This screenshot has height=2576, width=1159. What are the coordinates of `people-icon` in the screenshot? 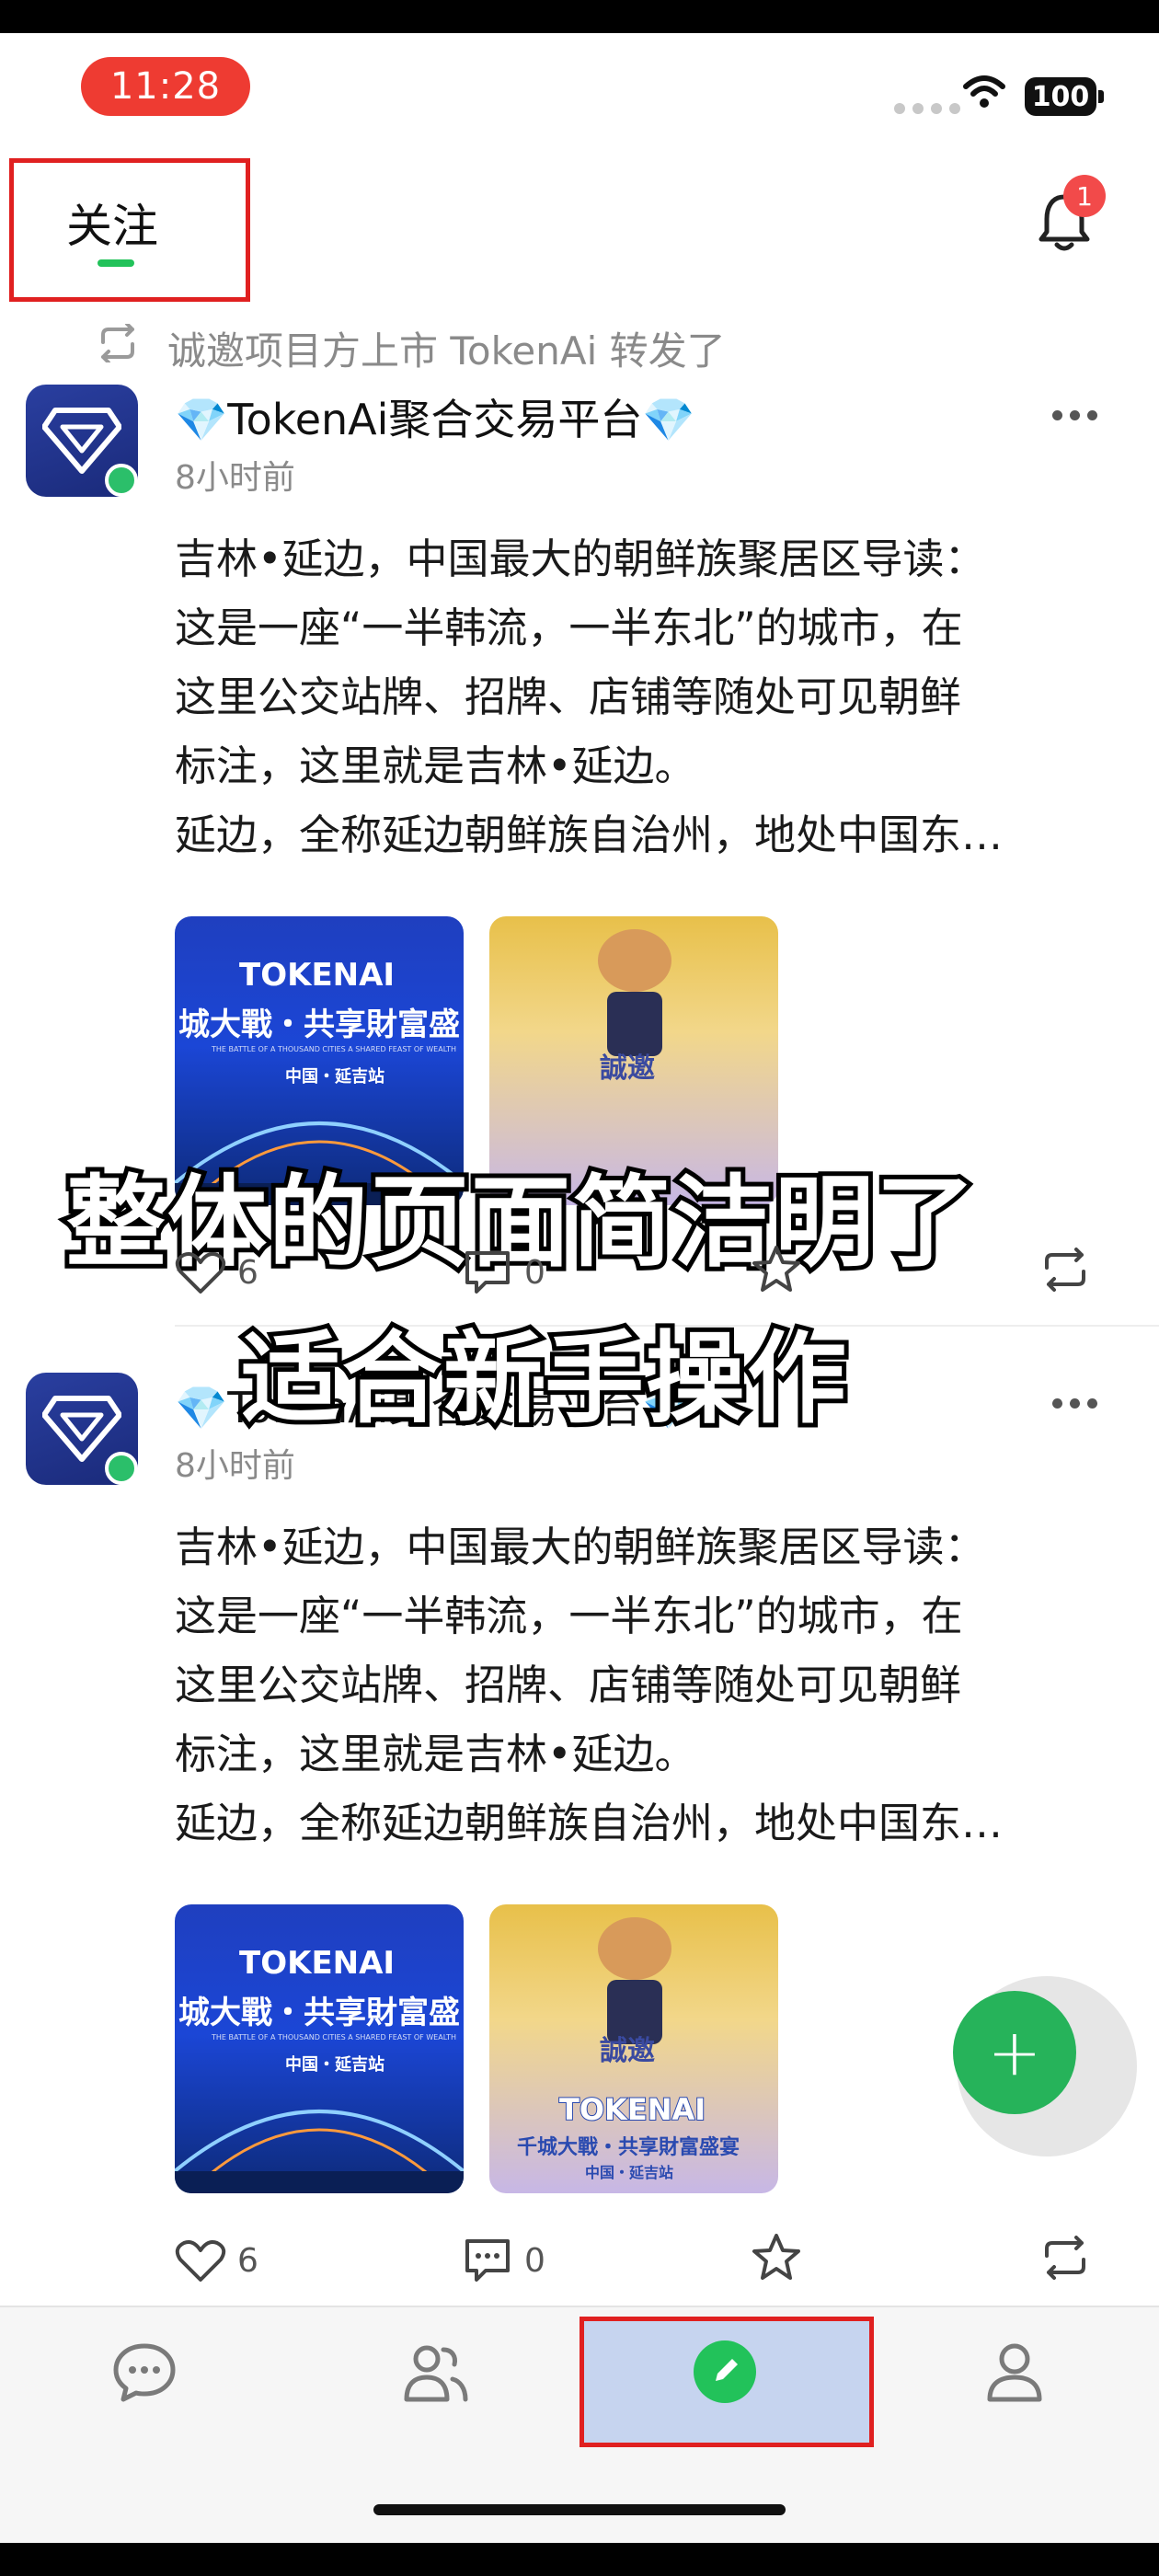 It's located at (435, 2372).